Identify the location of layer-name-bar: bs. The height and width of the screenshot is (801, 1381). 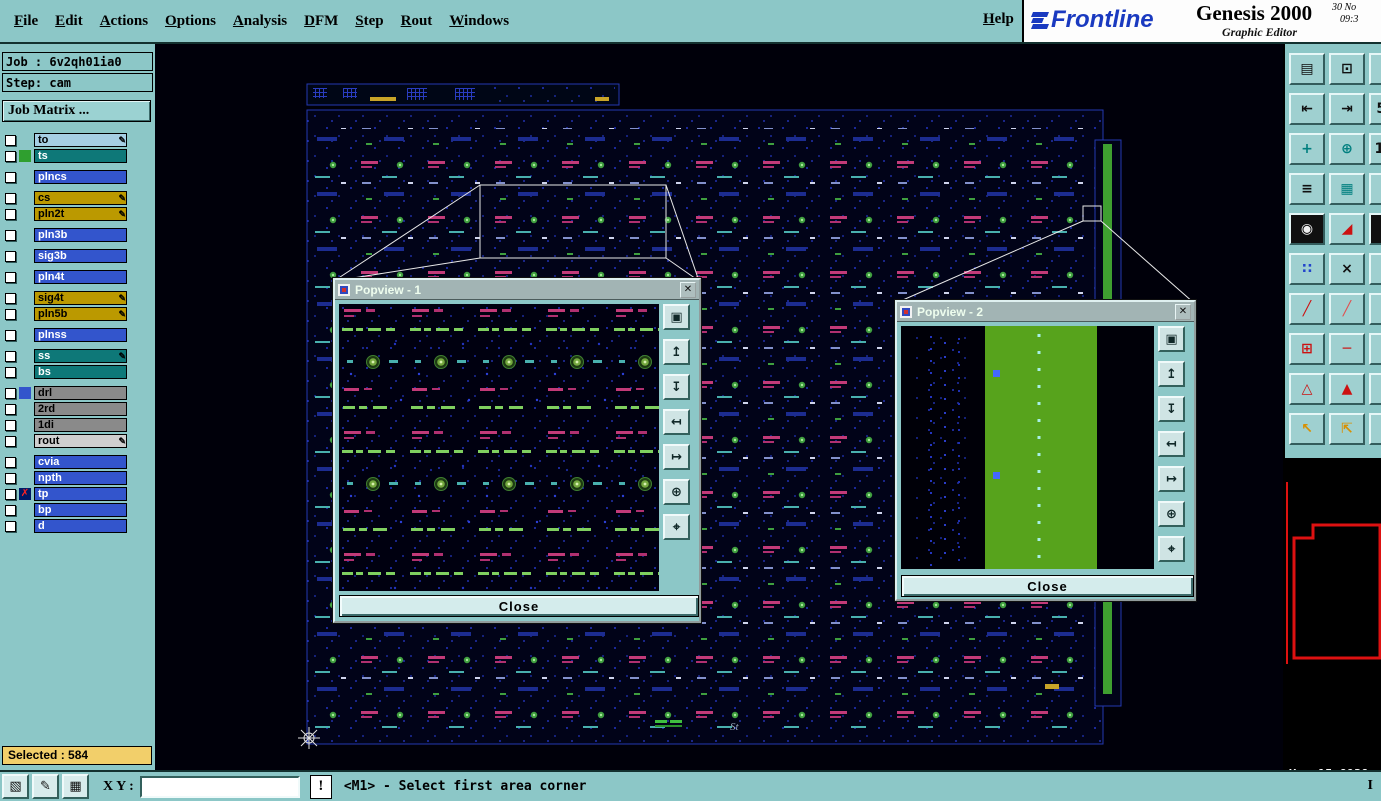
(80, 372).